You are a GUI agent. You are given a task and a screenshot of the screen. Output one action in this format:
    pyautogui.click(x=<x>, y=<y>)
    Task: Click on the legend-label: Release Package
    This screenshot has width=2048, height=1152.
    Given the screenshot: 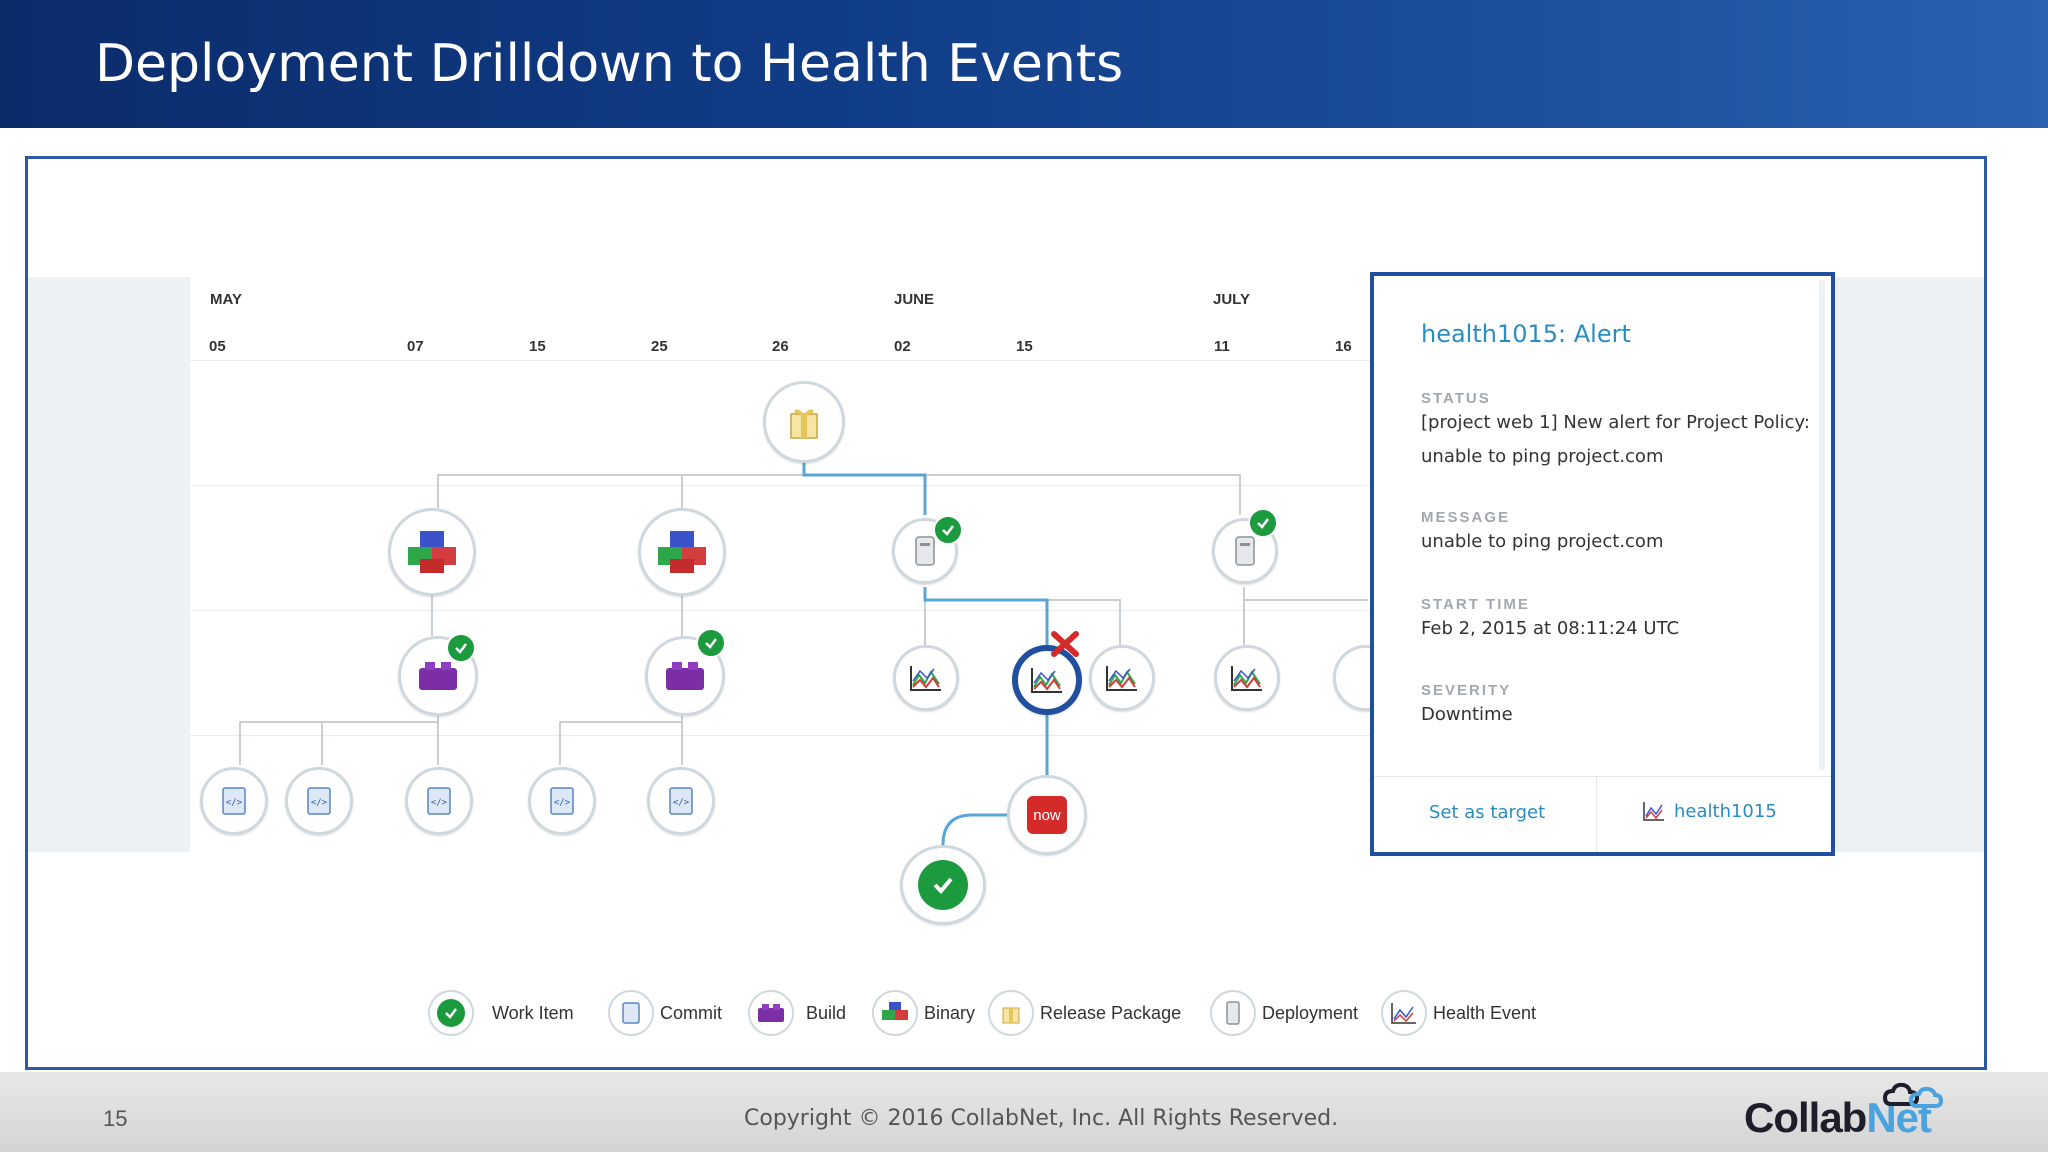 What is the action you would take?
    pyautogui.click(x=1111, y=1012)
    